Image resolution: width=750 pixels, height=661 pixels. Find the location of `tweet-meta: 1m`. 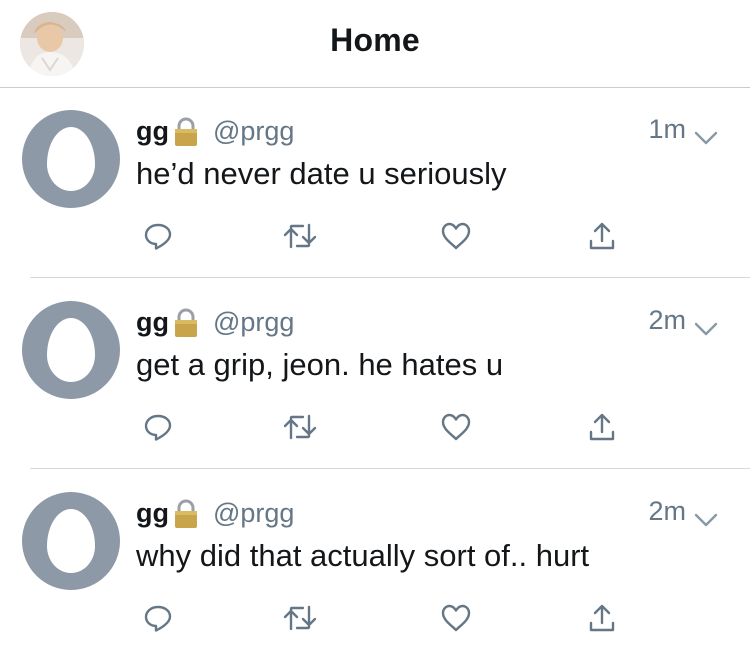

tweet-meta: 1m is located at coordinates (683, 129).